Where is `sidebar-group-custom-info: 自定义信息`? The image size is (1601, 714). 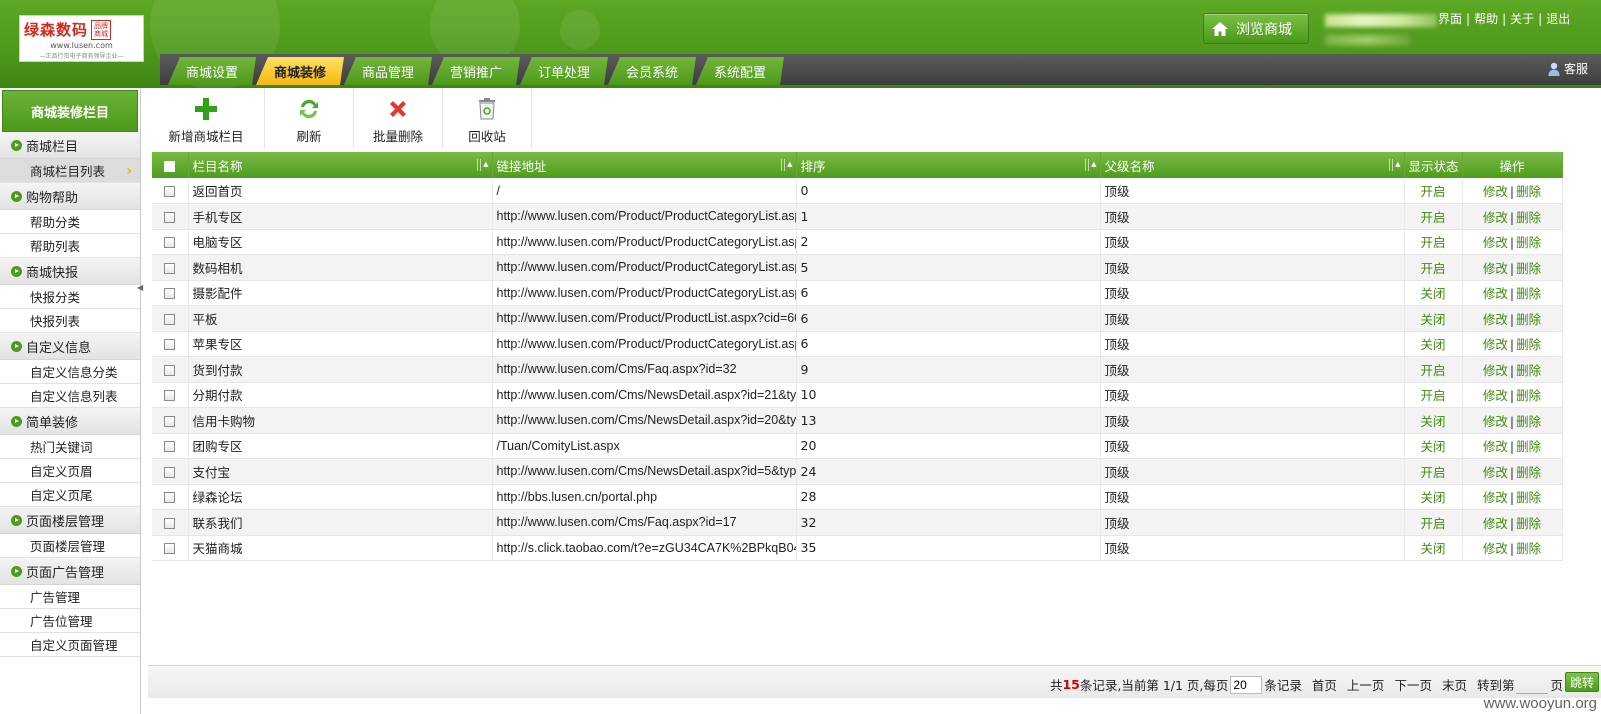
sidebar-group-custom-info: 自定义信息 is located at coordinates (70, 346).